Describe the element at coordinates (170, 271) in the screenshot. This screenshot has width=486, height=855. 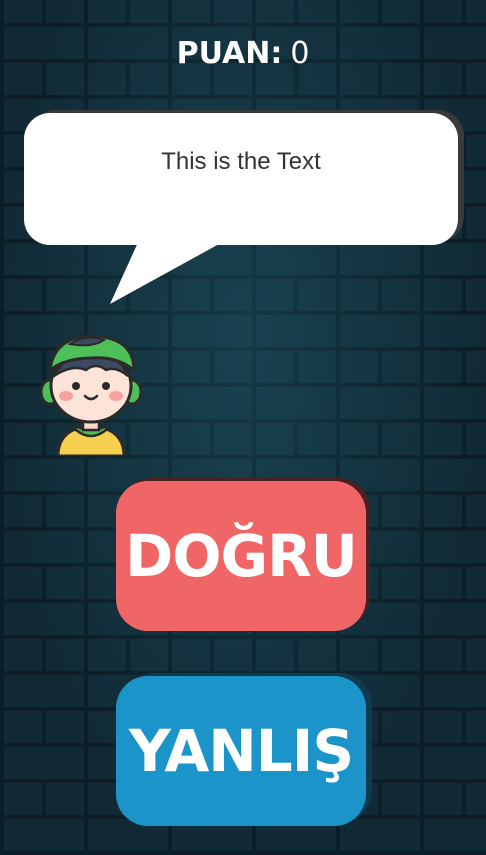
I see `speech-bubble-tail` at that location.